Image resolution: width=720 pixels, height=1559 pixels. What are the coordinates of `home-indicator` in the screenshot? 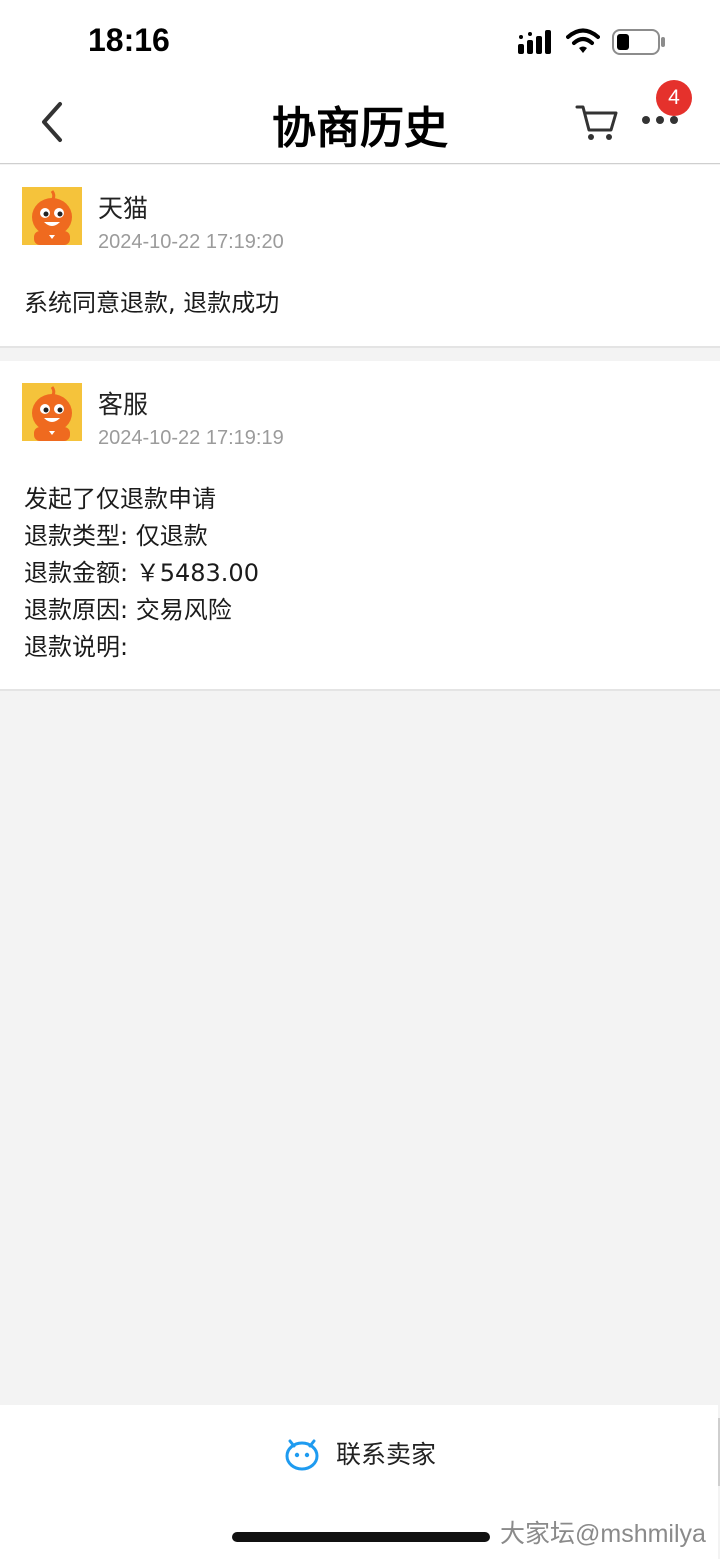 It's located at (361, 1537).